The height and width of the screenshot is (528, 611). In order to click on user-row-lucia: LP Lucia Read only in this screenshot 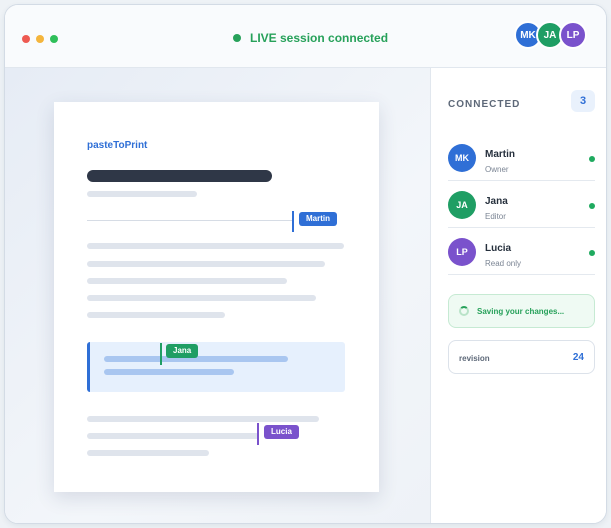, I will do `click(521, 251)`.